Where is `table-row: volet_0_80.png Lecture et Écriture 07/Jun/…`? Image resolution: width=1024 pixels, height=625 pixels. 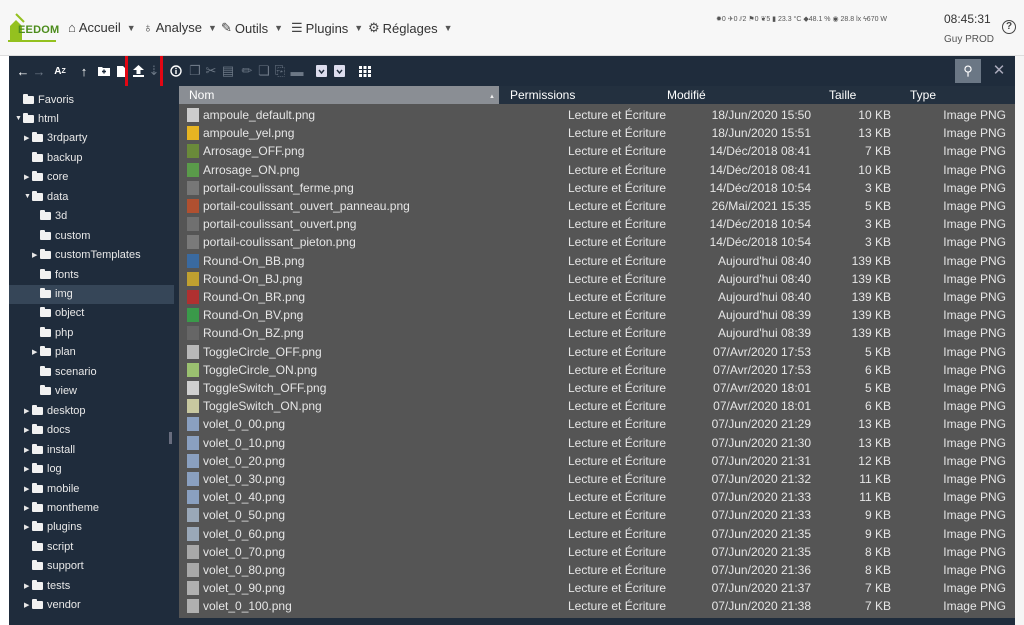
table-row: volet_0_80.png Lecture et Écriture 07/Jun/… is located at coordinates (597, 570).